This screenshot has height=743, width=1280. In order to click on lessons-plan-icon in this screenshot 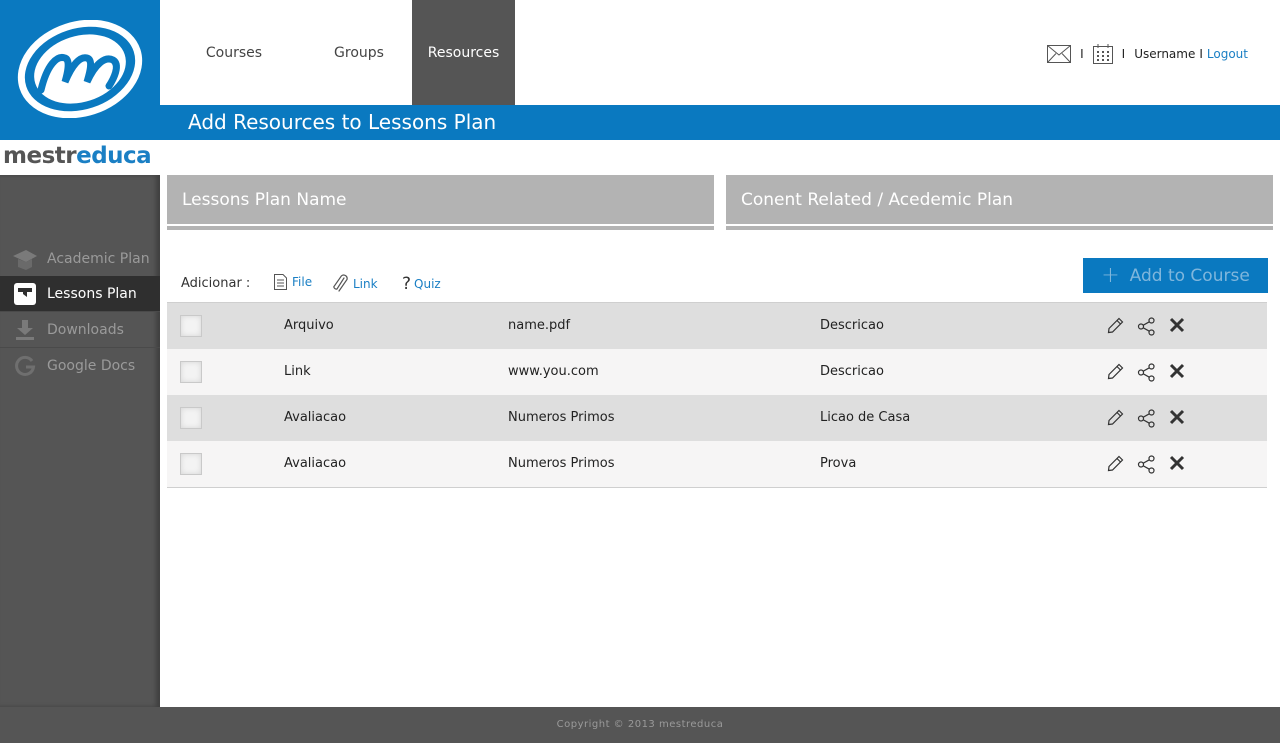, I will do `click(23, 293)`.